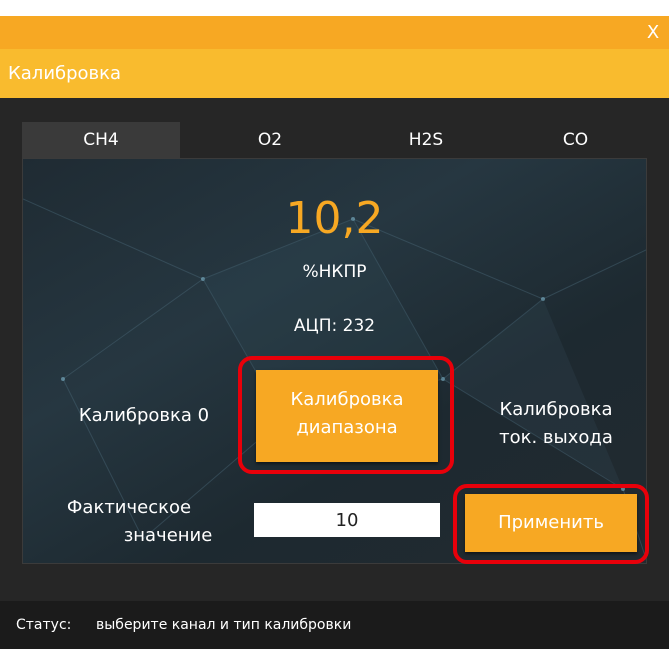 The width and height of the screenshot is (669, 649). Describe the element at coordinates (347, 416) in the screenshot. I see `range-calibration-button: Калибровка диапазона` at that location.